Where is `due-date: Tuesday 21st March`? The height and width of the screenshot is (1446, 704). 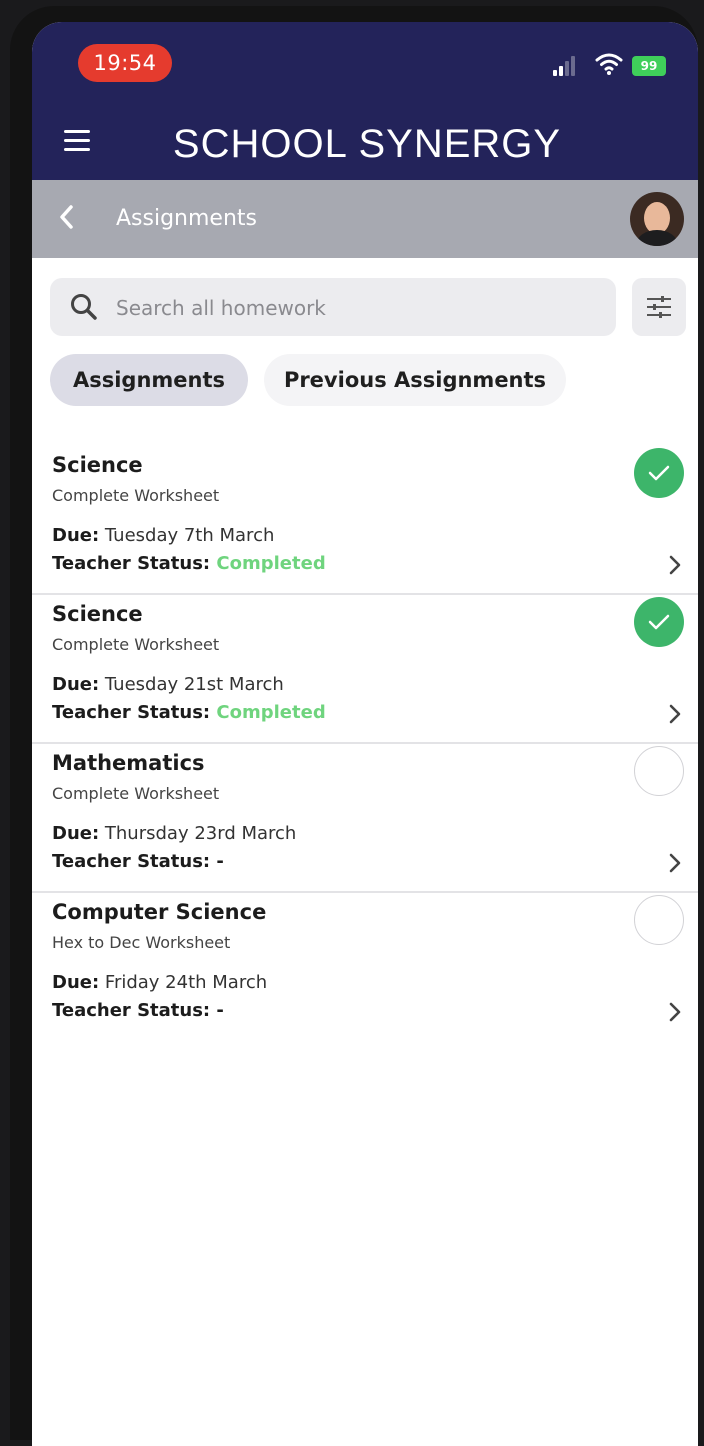 due-date: Tuesday 21st March is located at coordinates (194, 684).